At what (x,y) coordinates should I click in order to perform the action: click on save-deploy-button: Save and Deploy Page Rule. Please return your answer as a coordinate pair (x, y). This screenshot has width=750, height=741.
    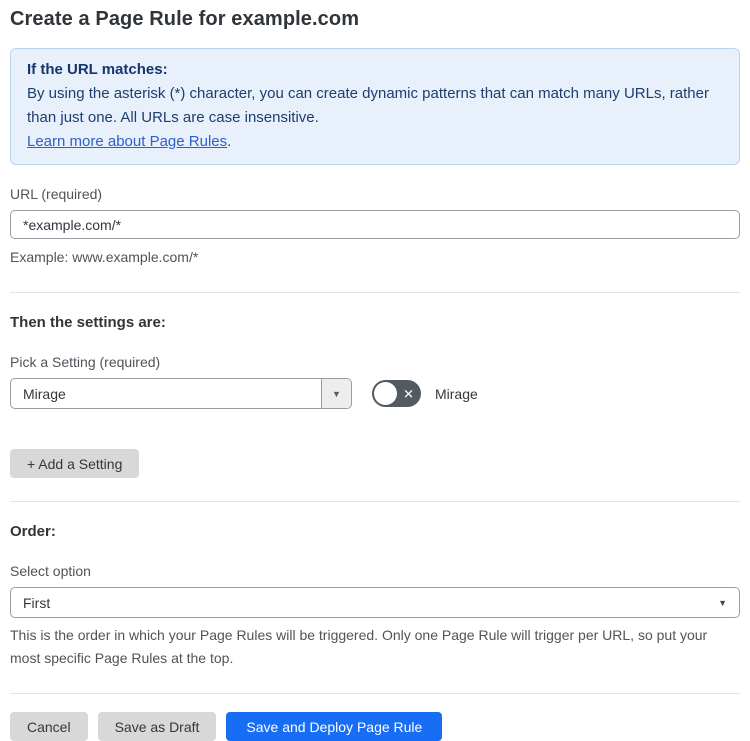
    Looking at the image, I should click on (334, 726).